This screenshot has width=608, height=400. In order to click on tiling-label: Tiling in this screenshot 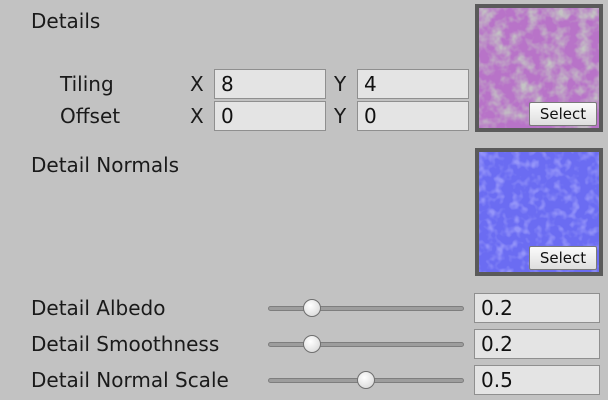, I will do `click(87, 84)`.